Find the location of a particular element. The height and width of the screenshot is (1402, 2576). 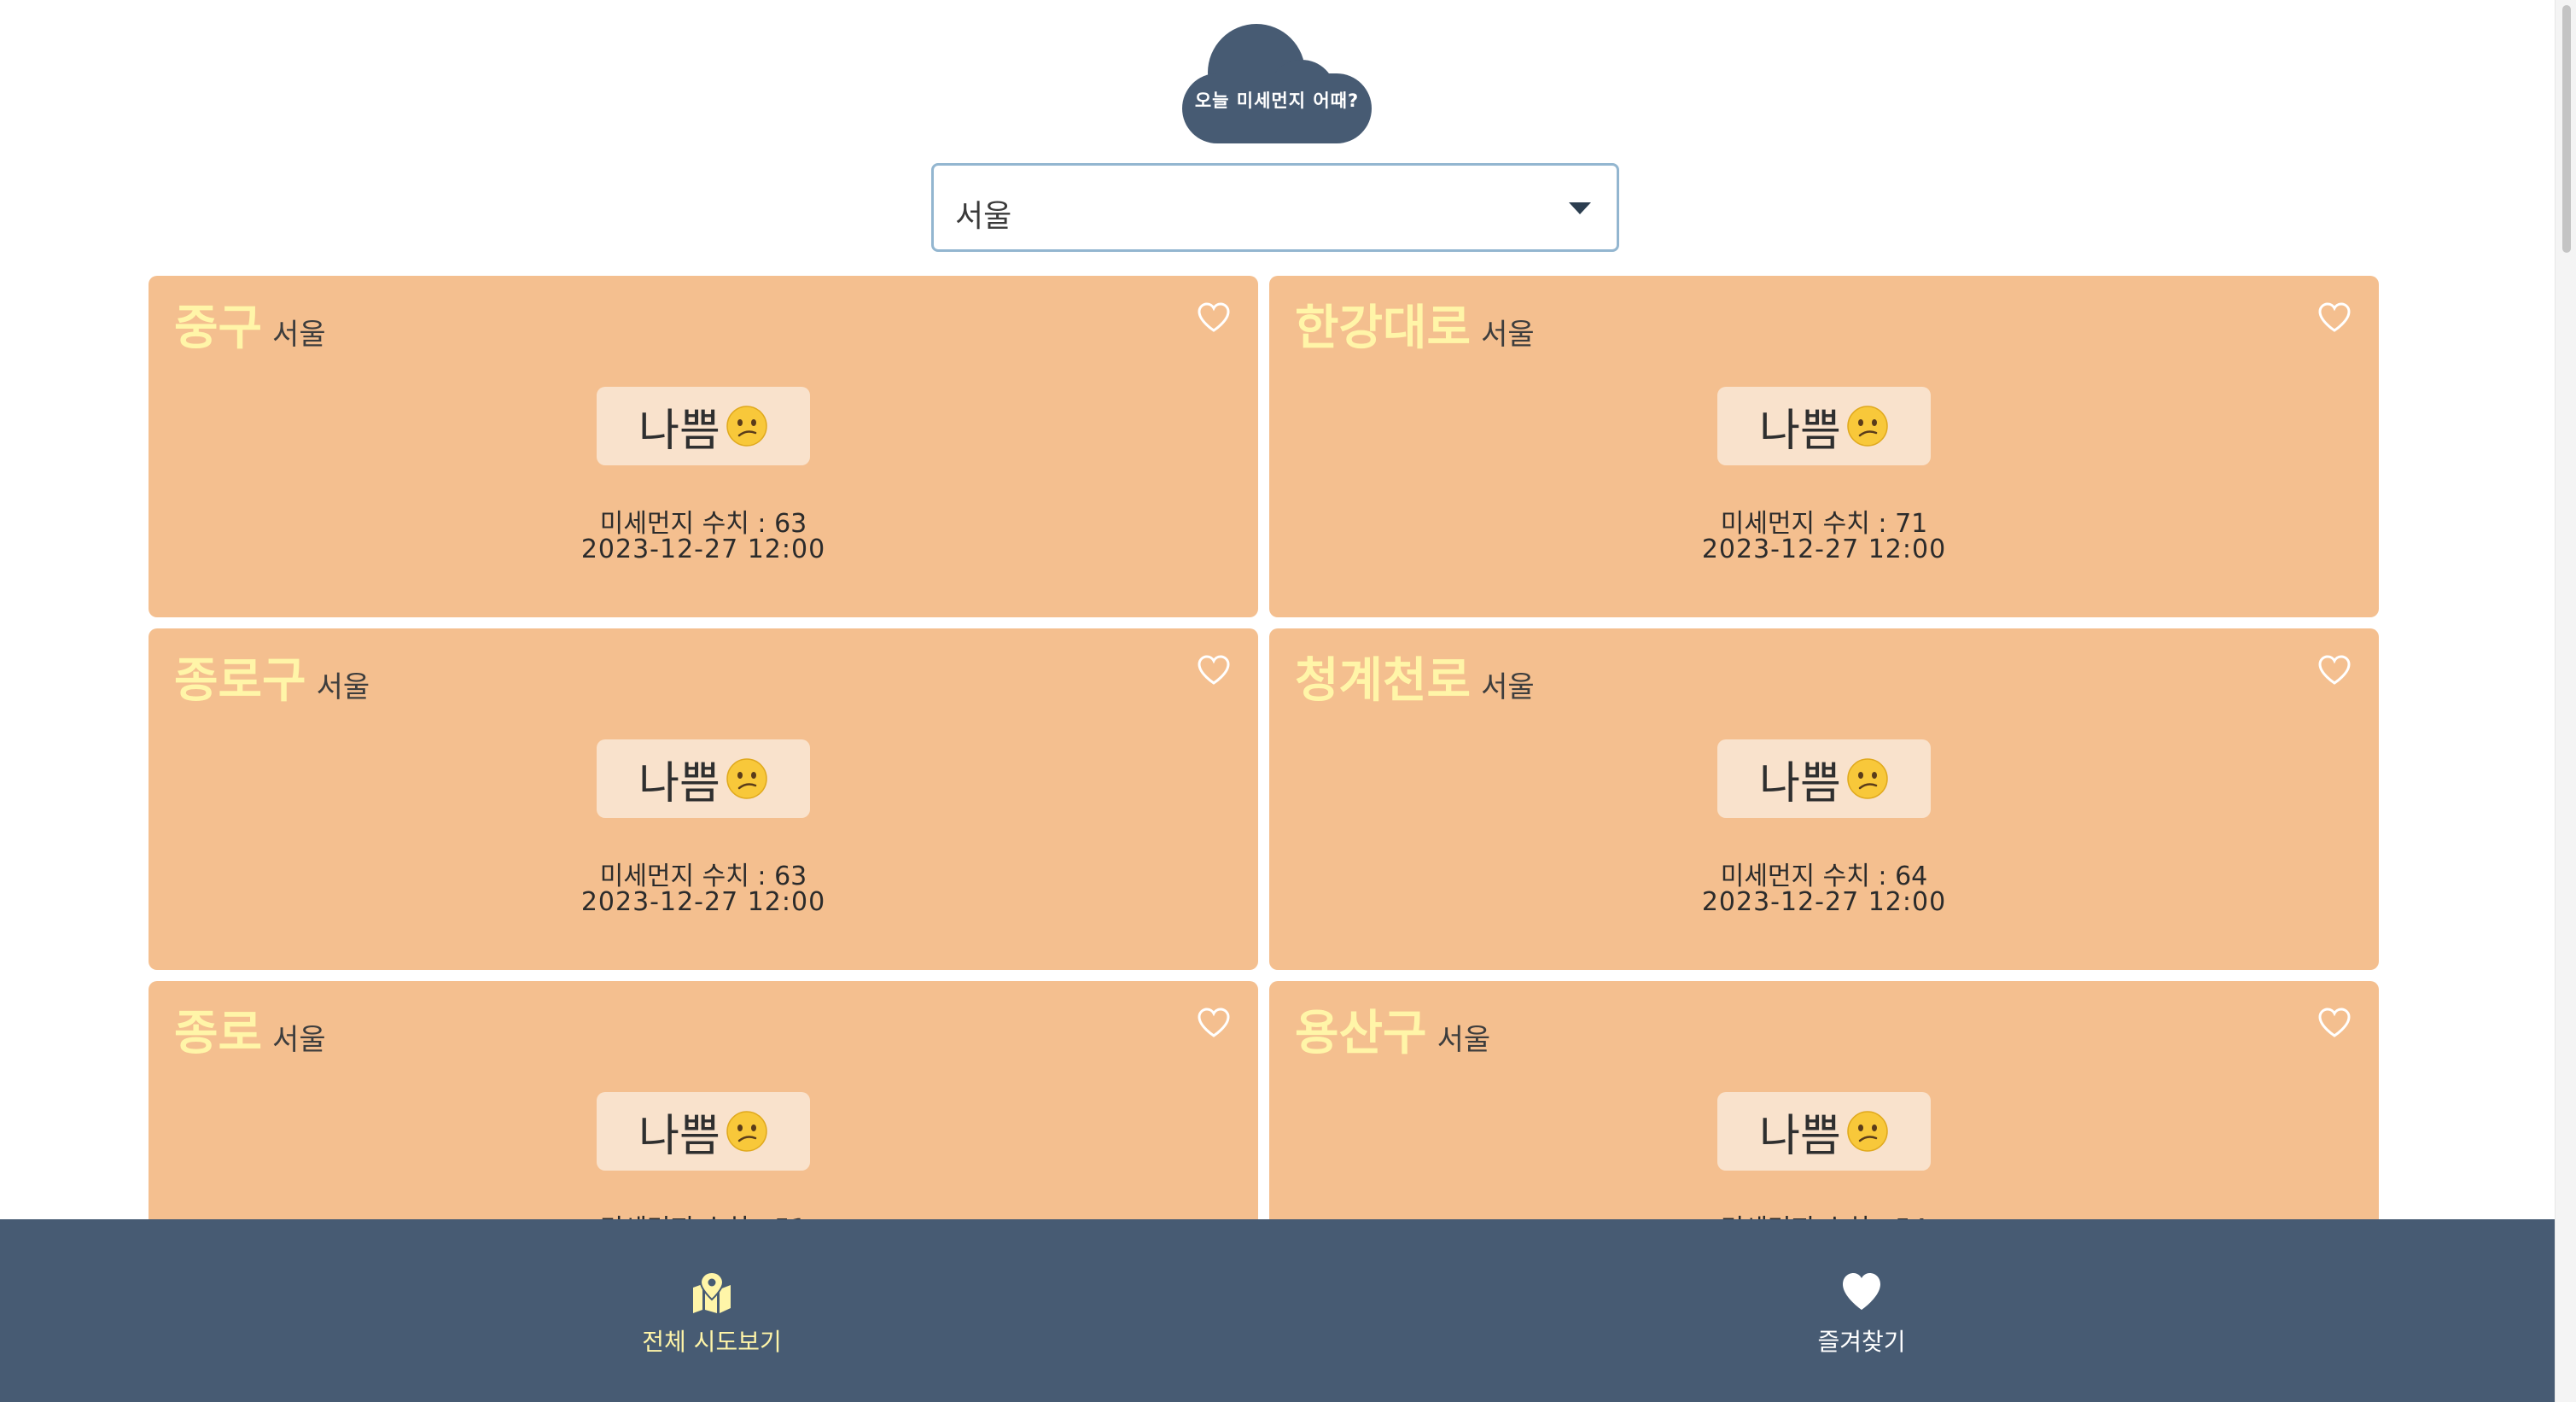

nav-all-regions: 전체 시도보기 is located at coordinates (712, 1310).